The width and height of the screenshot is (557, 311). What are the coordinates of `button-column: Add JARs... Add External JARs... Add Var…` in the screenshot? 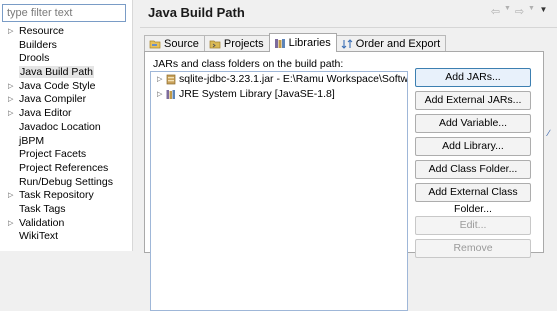 It's located at (473, 165).